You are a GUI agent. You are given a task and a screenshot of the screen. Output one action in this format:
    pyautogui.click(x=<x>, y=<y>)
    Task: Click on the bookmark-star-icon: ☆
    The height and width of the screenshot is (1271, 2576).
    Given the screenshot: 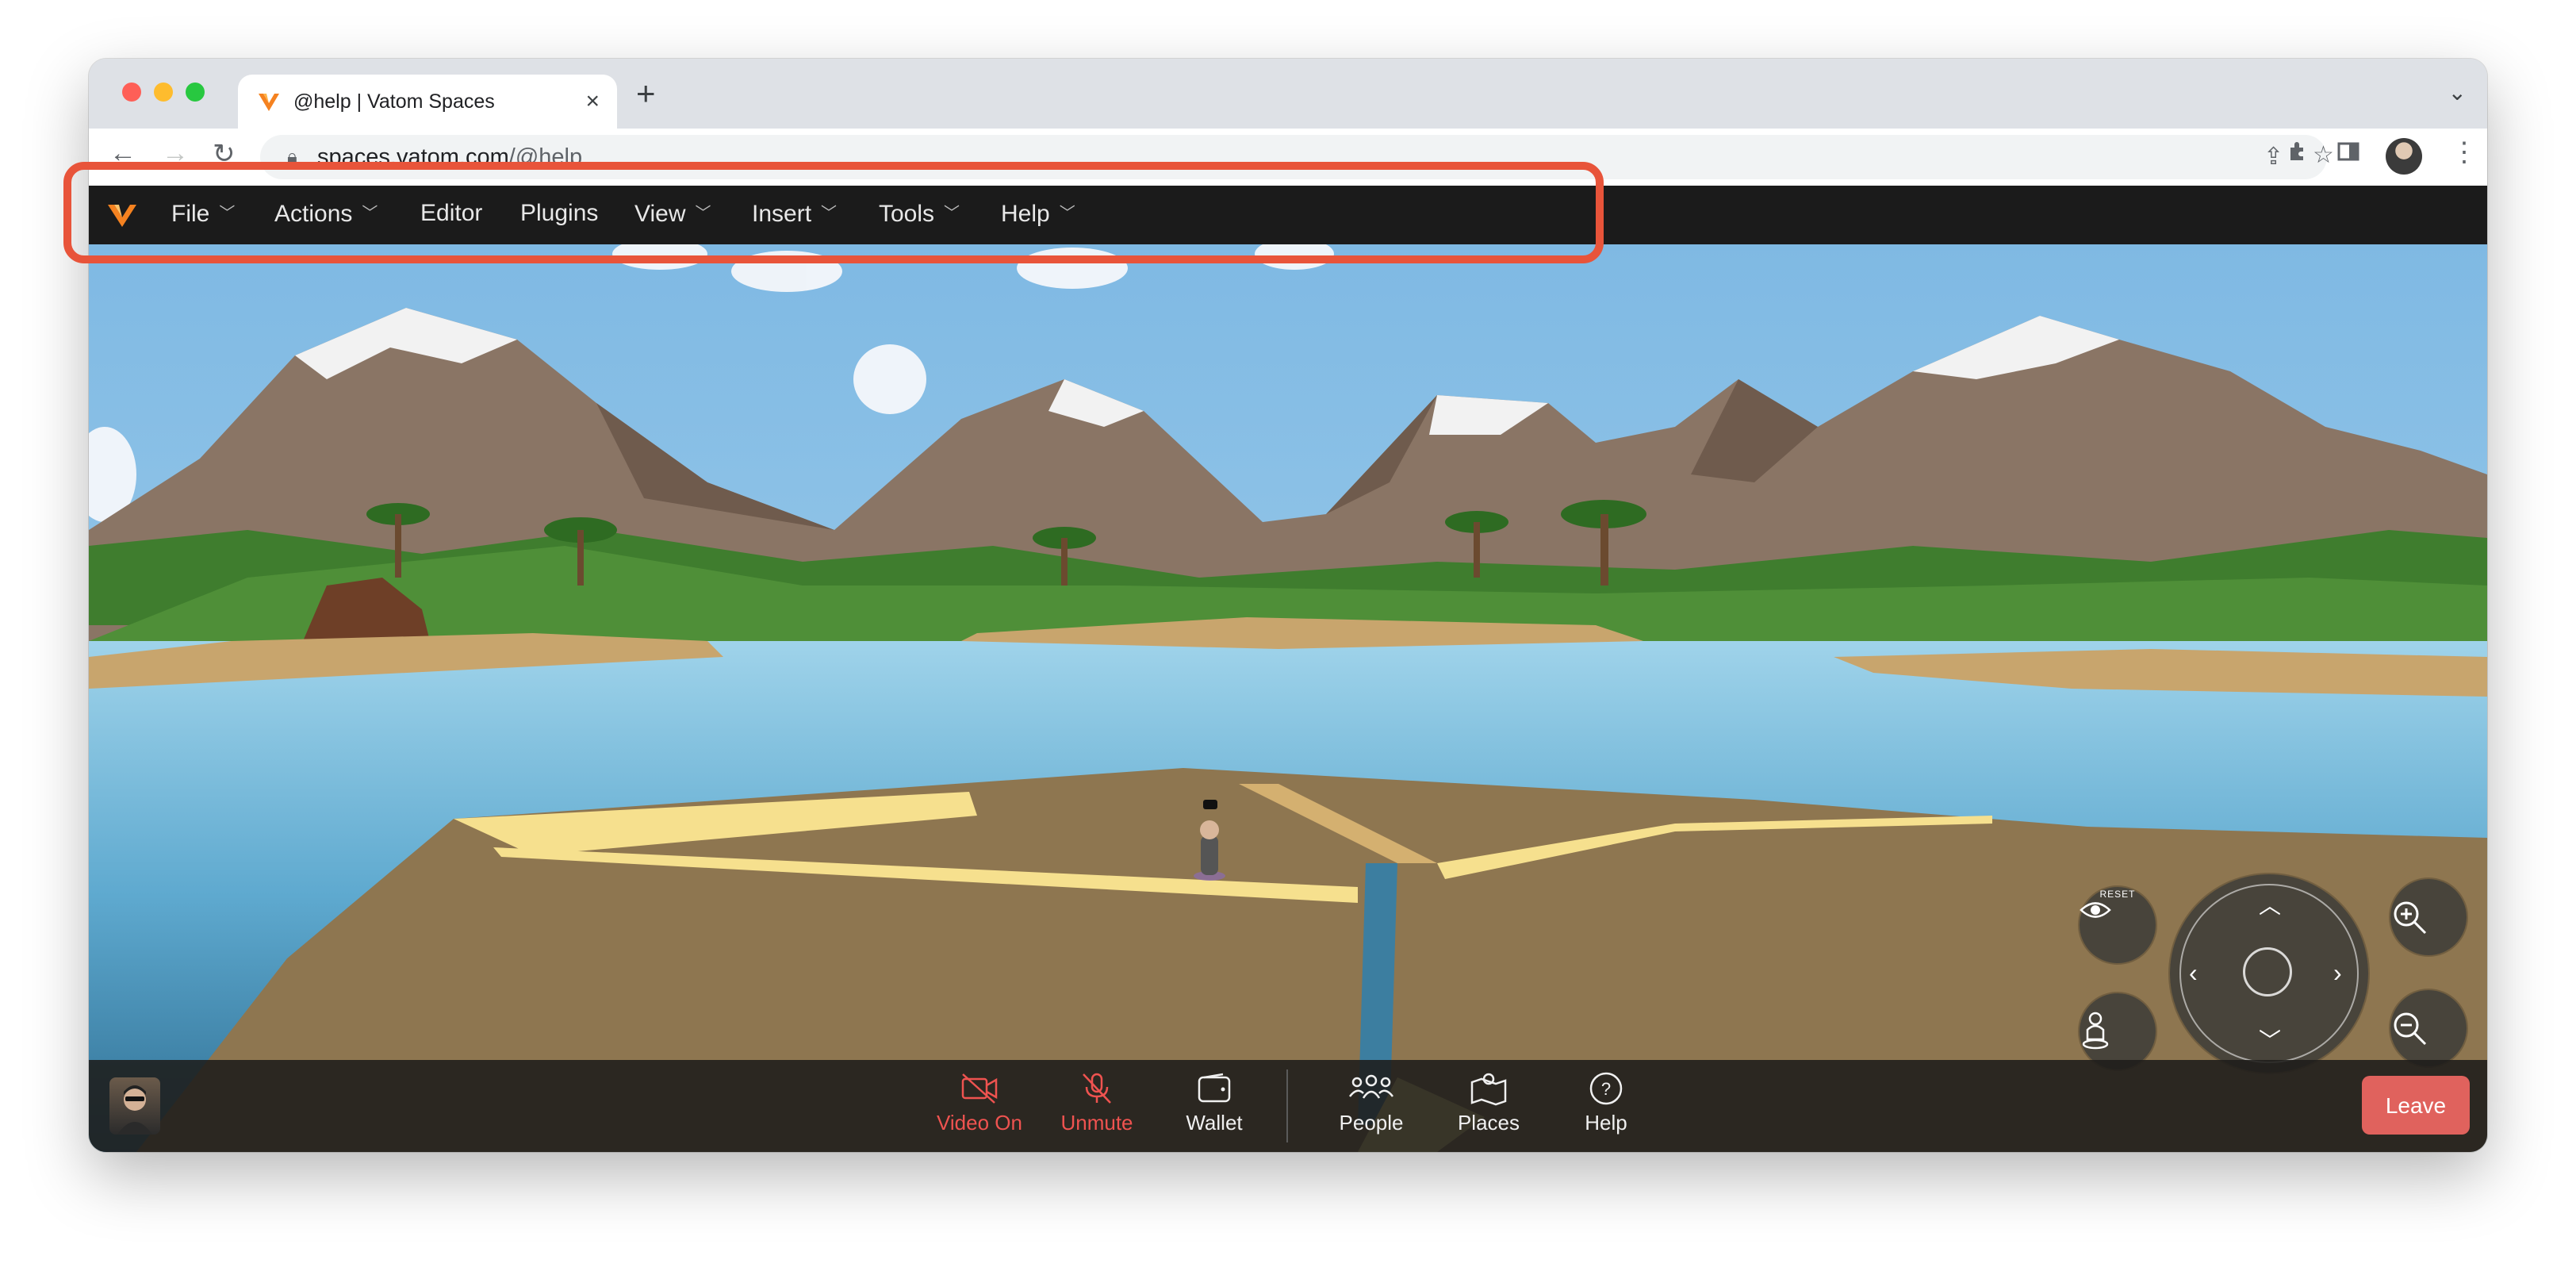 What is the action you would take?
    pyautogui.click(x=2324, y=155)
    